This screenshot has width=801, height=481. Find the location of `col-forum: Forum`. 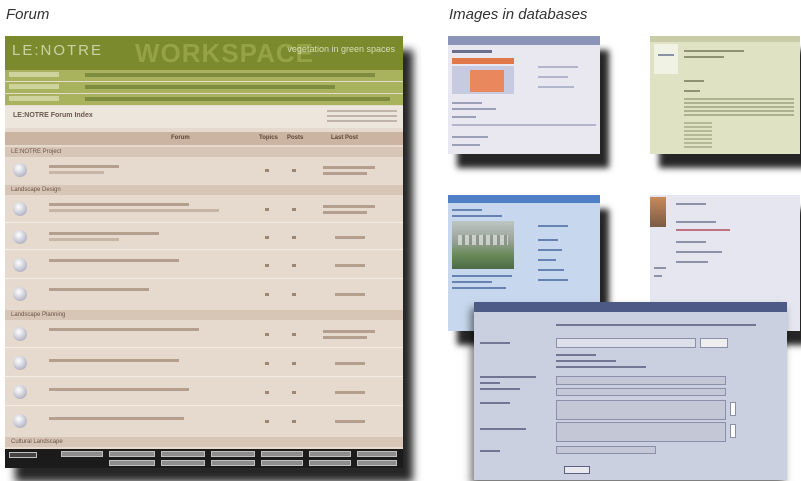

col-forum: Forum is located at coordinates (180, 138).